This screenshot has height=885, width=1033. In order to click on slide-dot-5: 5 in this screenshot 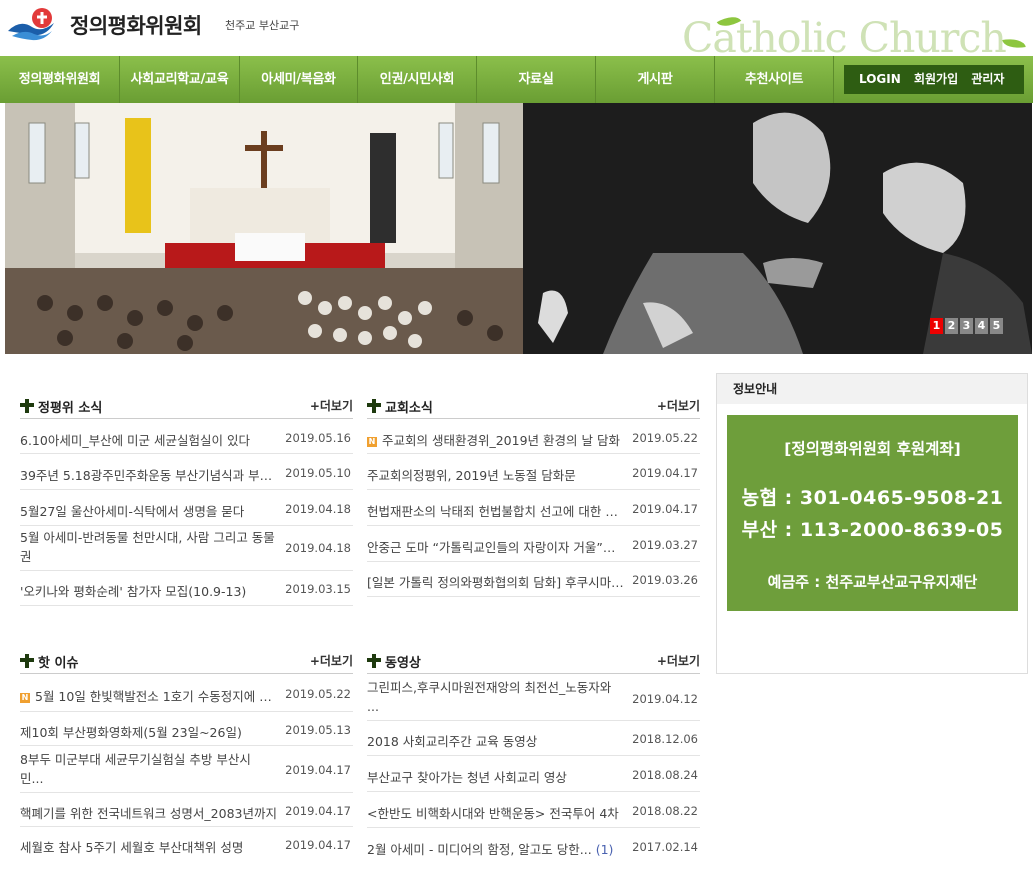, I will do `click(996, 326)`.